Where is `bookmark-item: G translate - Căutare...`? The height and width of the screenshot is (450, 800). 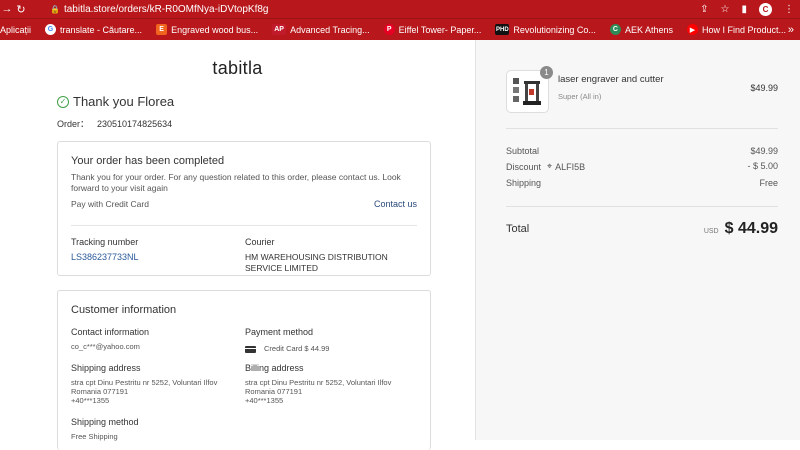
bookmark-item: G translate - Căutare... is located at coordinates (93, 29).